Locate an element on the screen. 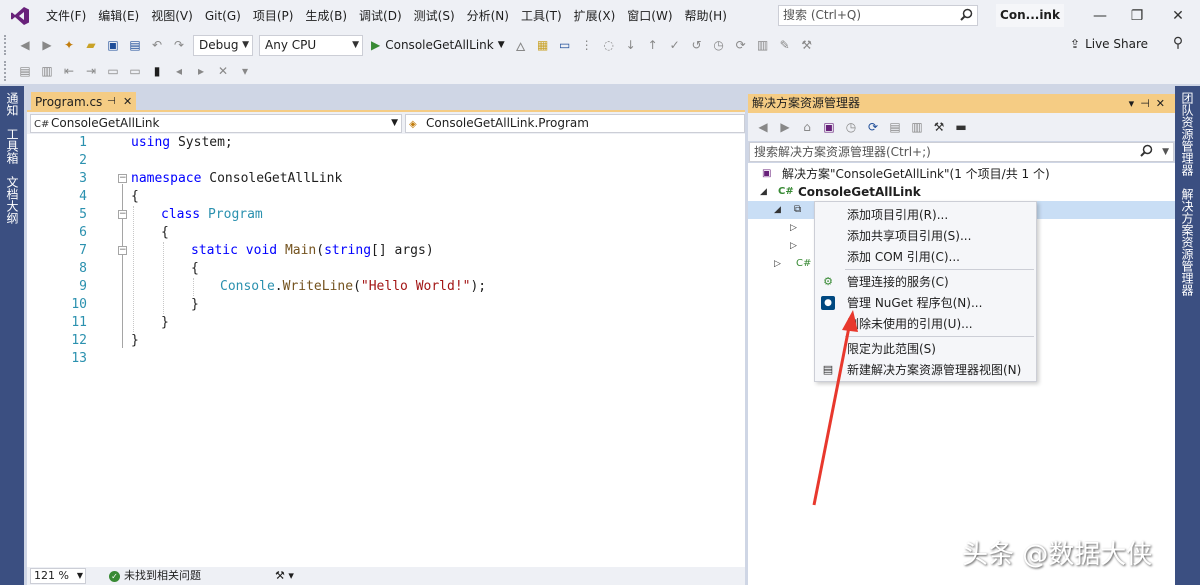 Image resolution: width=1200 pixels, height=585 pixels. breakpoints-icon: ◌ is located at coordinates (609, 45).